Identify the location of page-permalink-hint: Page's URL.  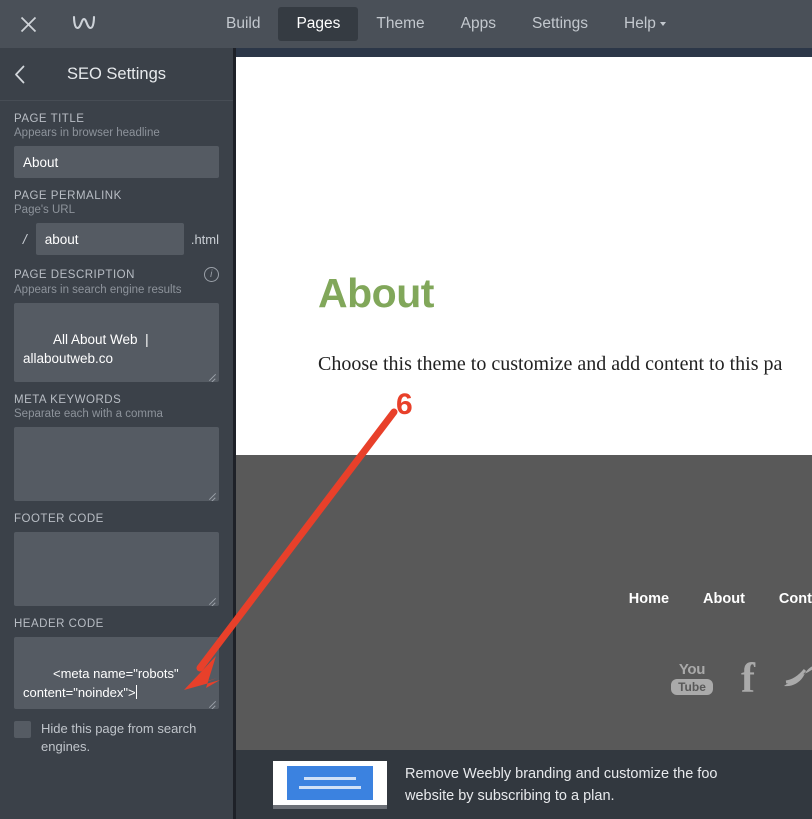
(45, 210).